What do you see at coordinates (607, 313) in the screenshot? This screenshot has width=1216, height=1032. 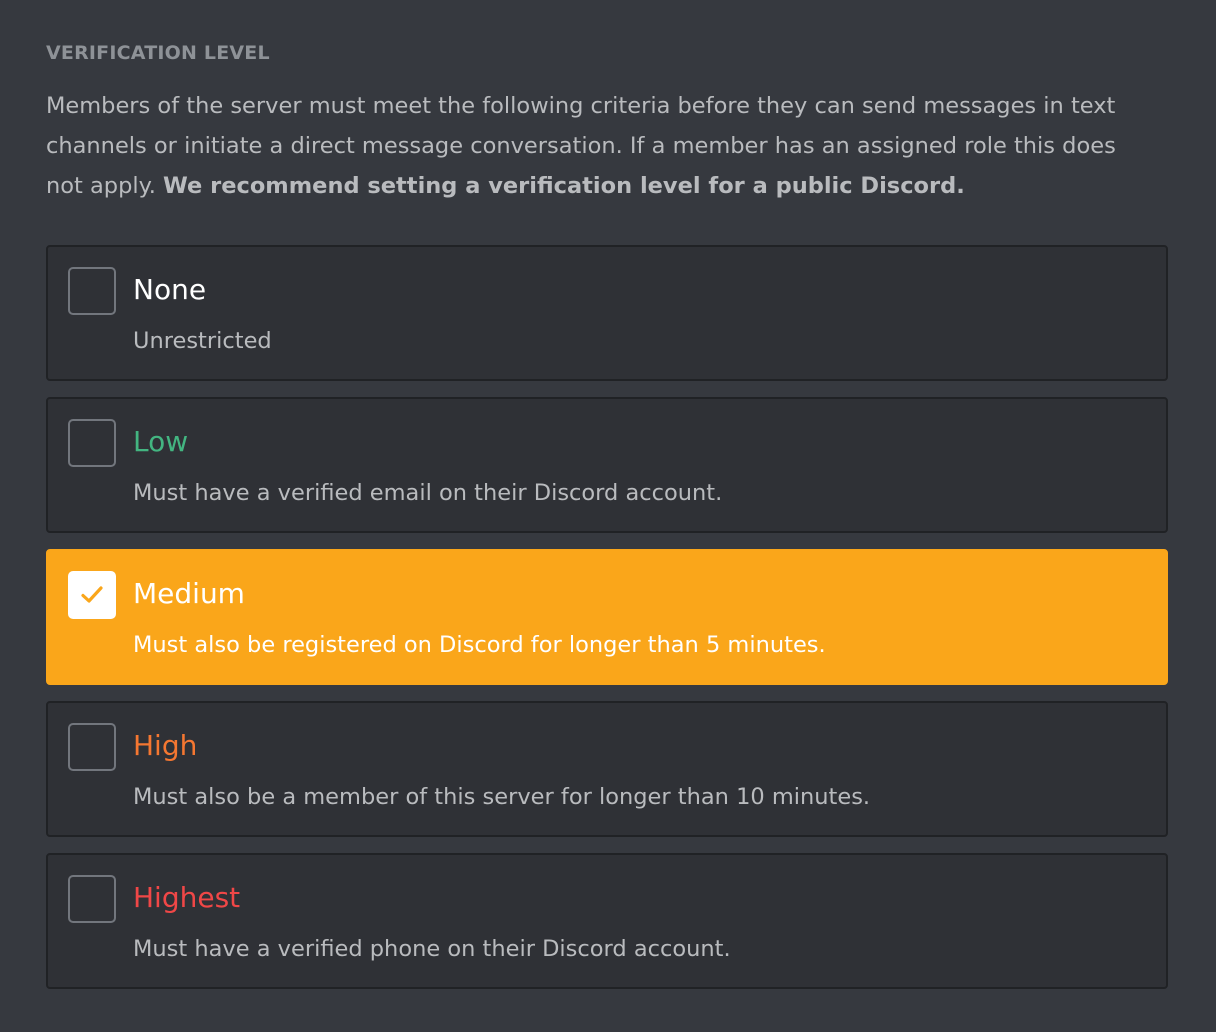 I see `option-none: None Unrestricted` at bounding box center [607, 313].